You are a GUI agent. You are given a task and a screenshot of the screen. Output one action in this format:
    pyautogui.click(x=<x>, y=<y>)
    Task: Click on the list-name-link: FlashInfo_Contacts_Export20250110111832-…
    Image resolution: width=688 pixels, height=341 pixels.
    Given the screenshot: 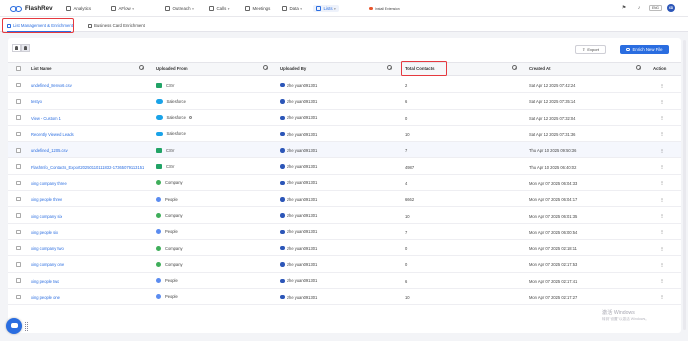 What is the action you would take?
    pyautogui.click(x=87, y=167)
    